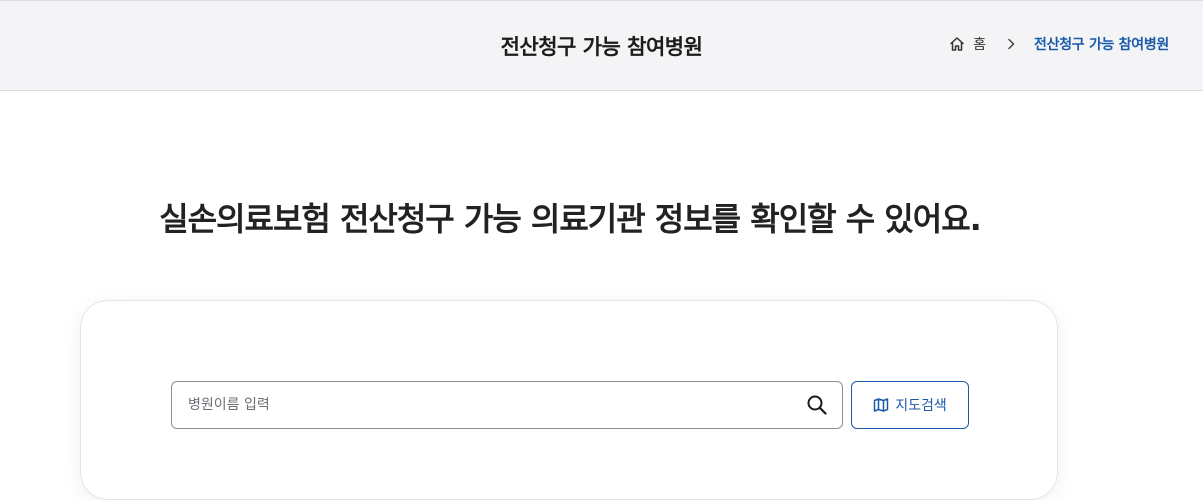  What do you see at coordinates (570, 219) in the screenshot?
I see `main-headline: 실손의료보험 전산청구 가능 의료기관 정보를 확인할 수 있어요.` at bounding box center [570, 219].